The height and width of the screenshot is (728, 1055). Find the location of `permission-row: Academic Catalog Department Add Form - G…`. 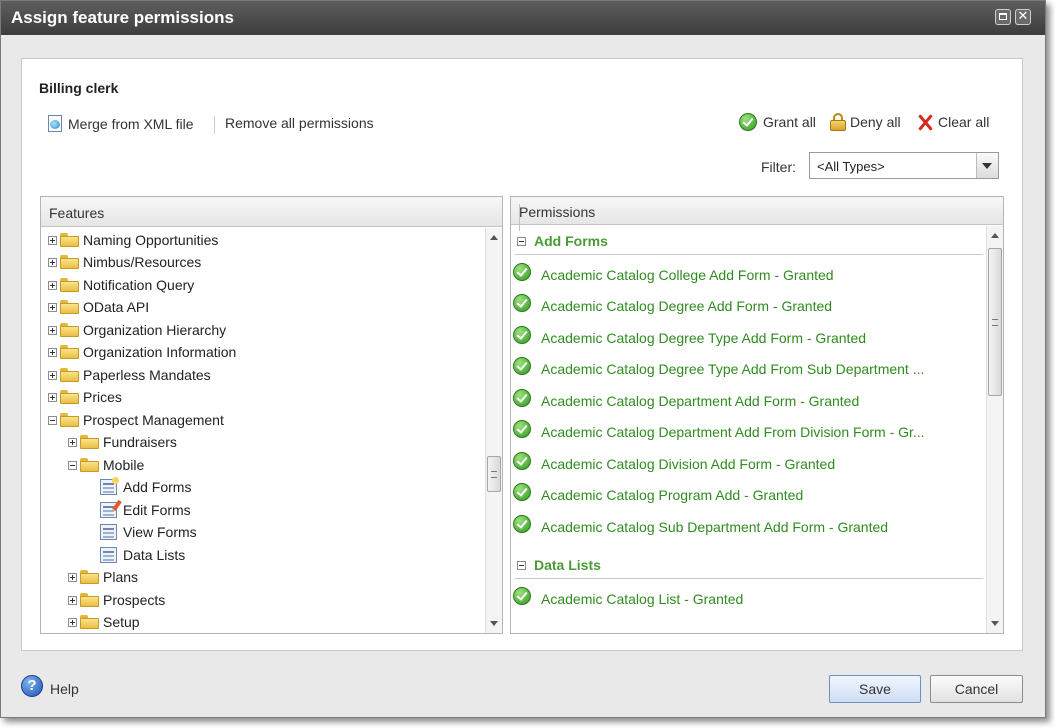

permission-row: Academic Catalog Department Add Form - G… is located at coordinates (748, 401).